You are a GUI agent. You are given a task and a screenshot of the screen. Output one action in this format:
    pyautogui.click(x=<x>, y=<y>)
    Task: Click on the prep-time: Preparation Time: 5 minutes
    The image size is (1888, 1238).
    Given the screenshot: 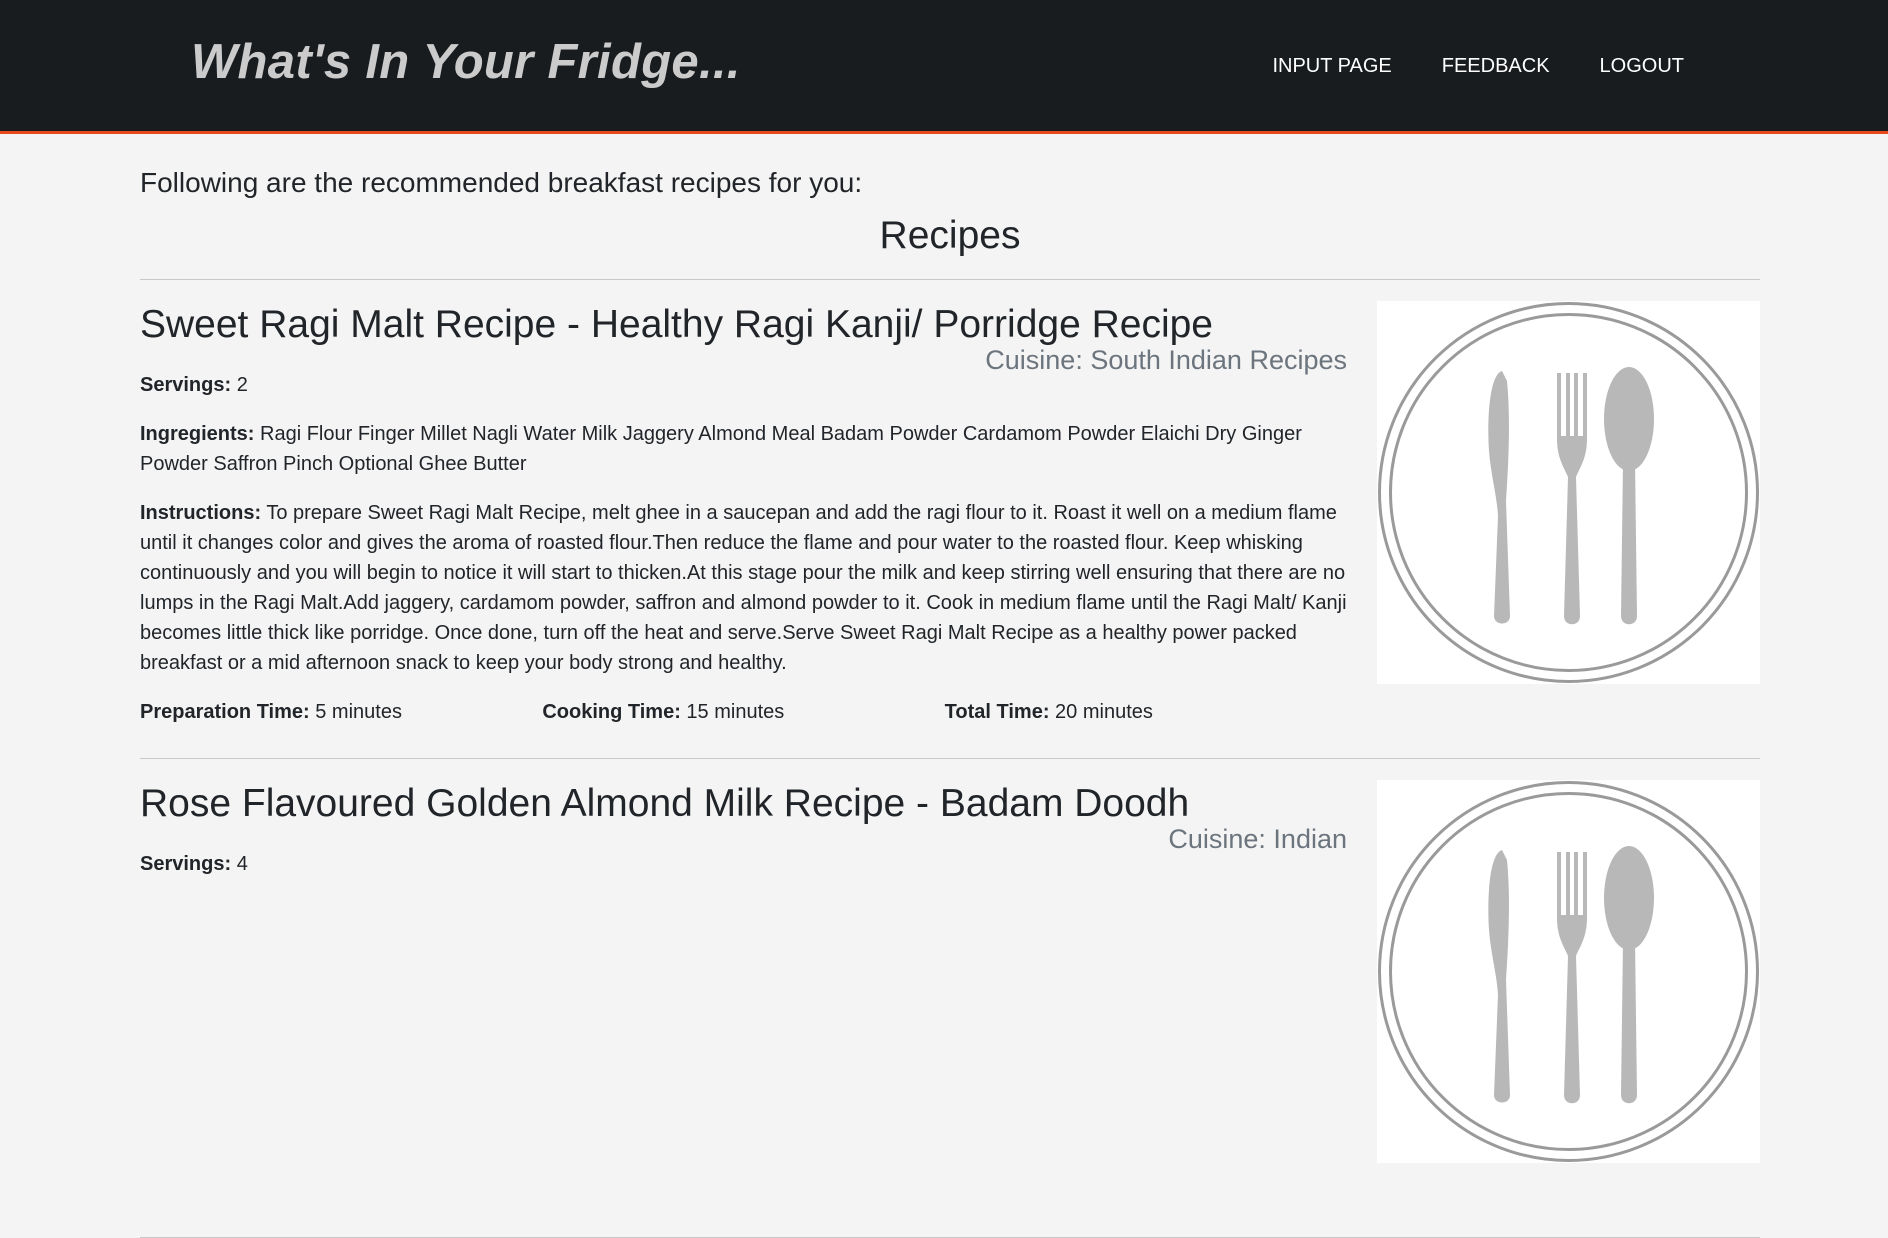 What is the action you would take?
    pyautogui.click(x=341, y=712)
    